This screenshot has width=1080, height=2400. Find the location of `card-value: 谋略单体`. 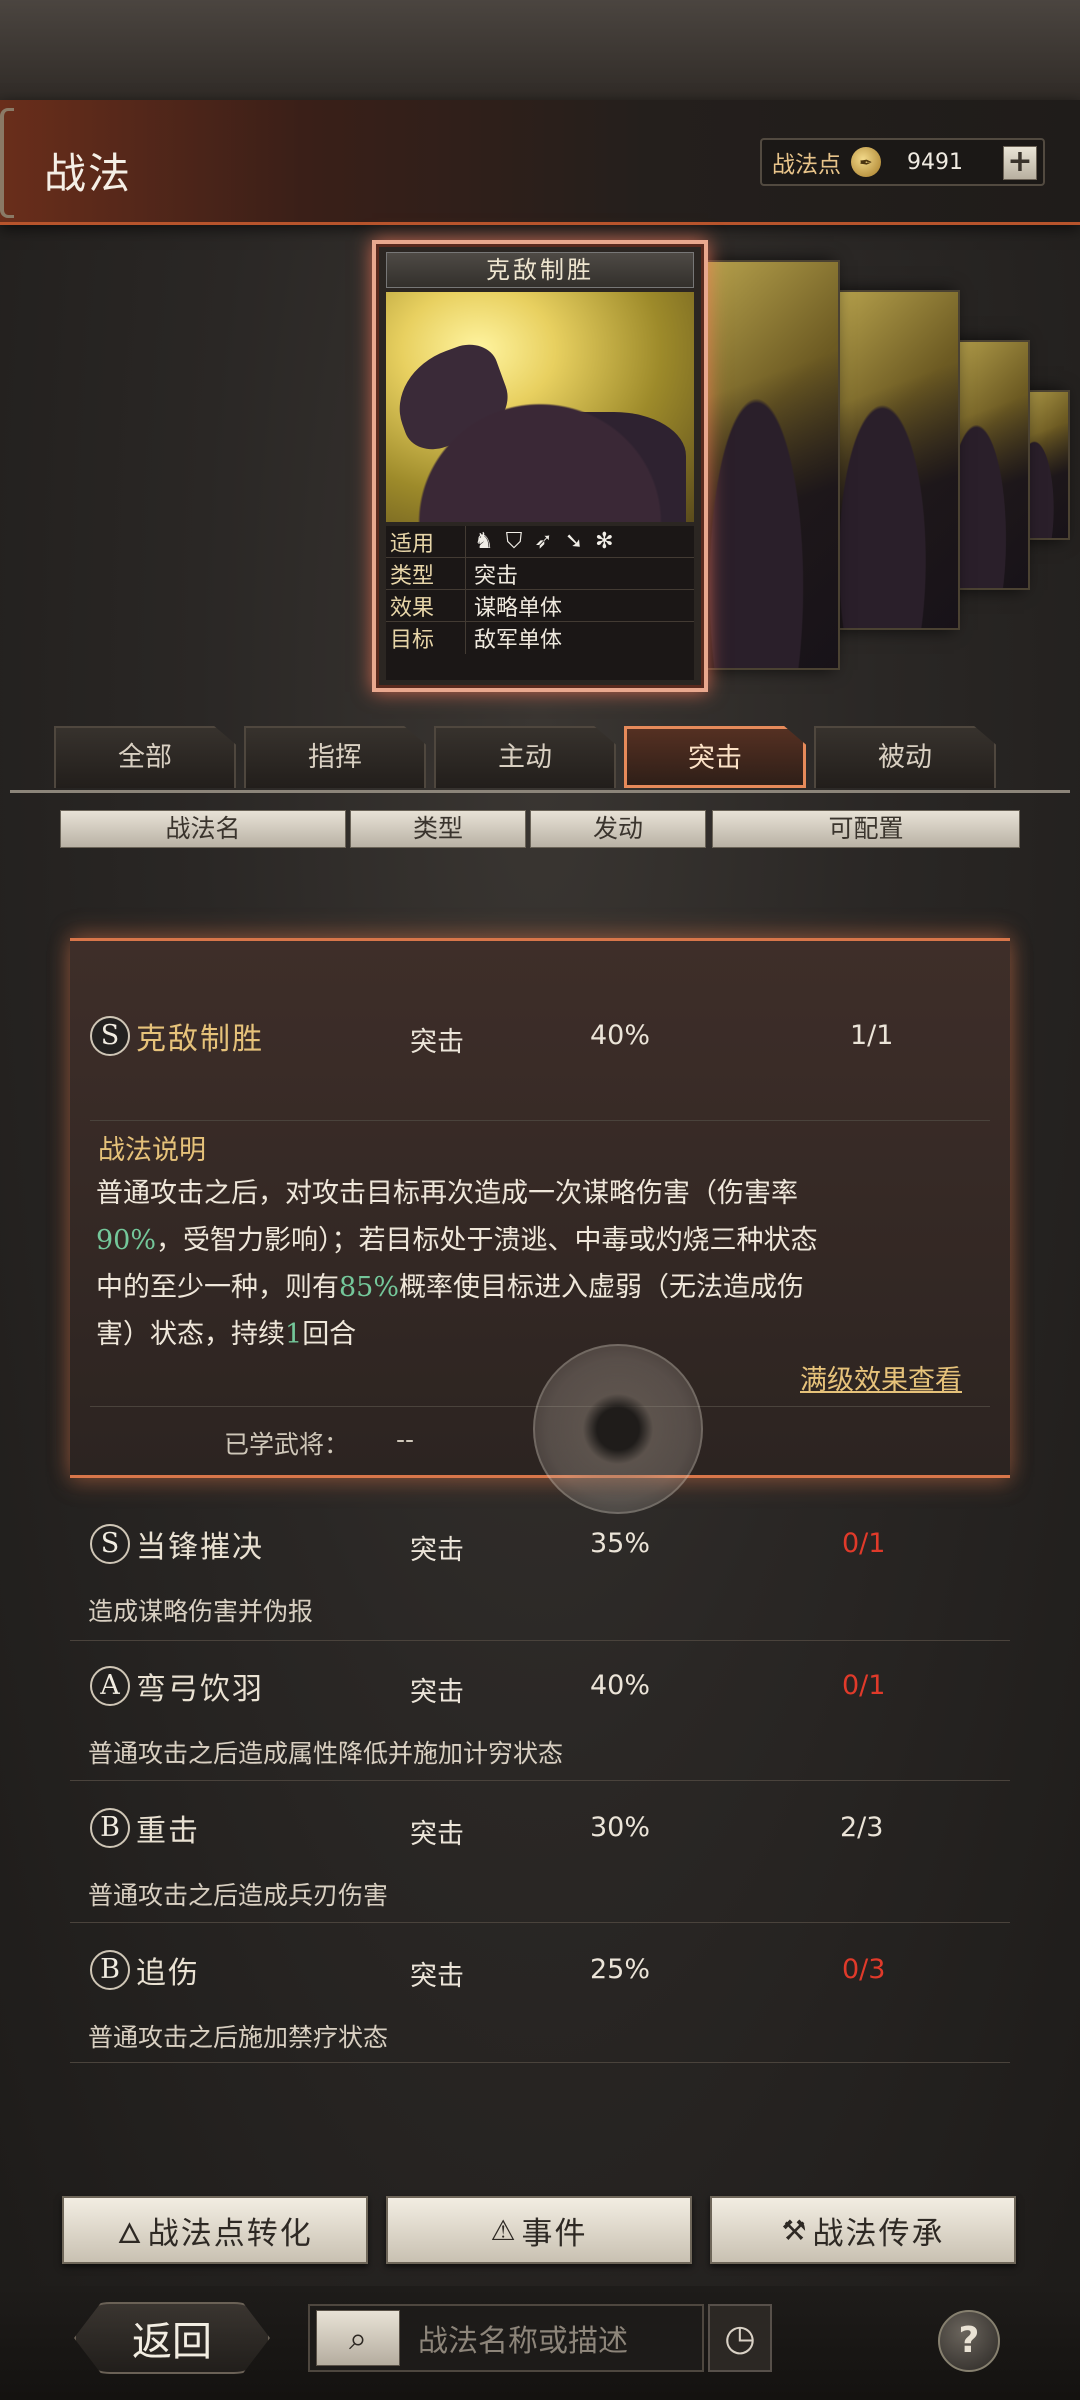

card-value: 谋略单体 is located at coordinates (518, 608).